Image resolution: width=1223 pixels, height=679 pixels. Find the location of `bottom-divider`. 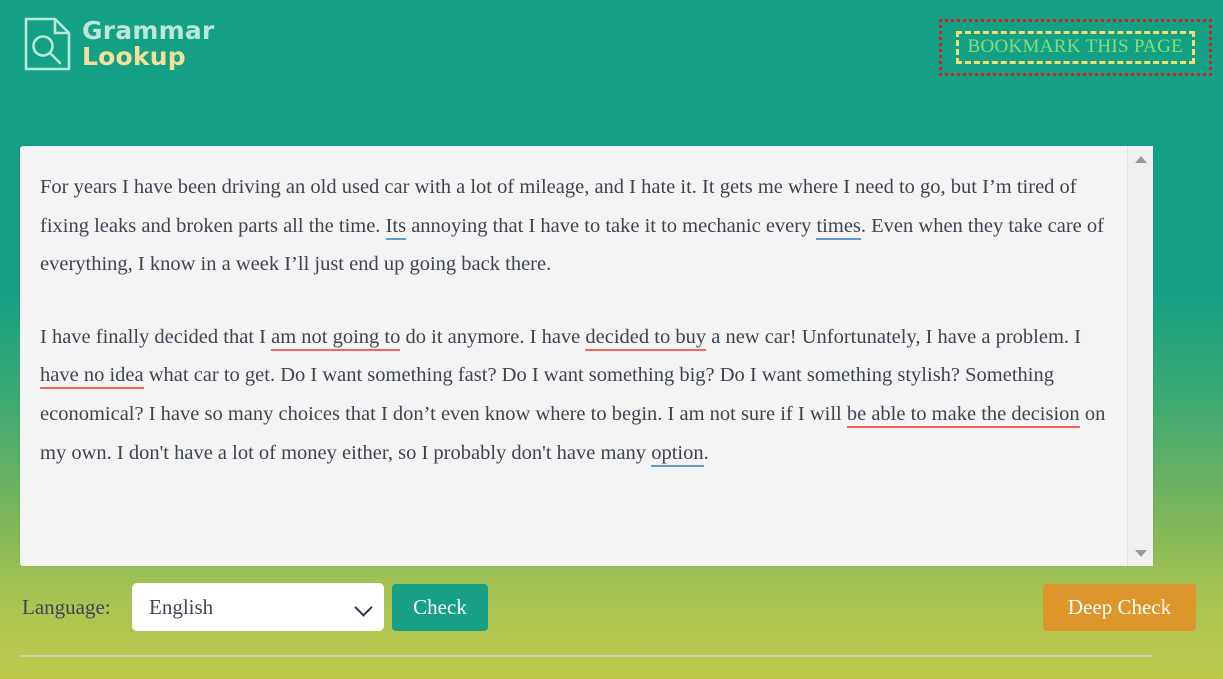

bottom-divider is located at coordinates (586, 656).